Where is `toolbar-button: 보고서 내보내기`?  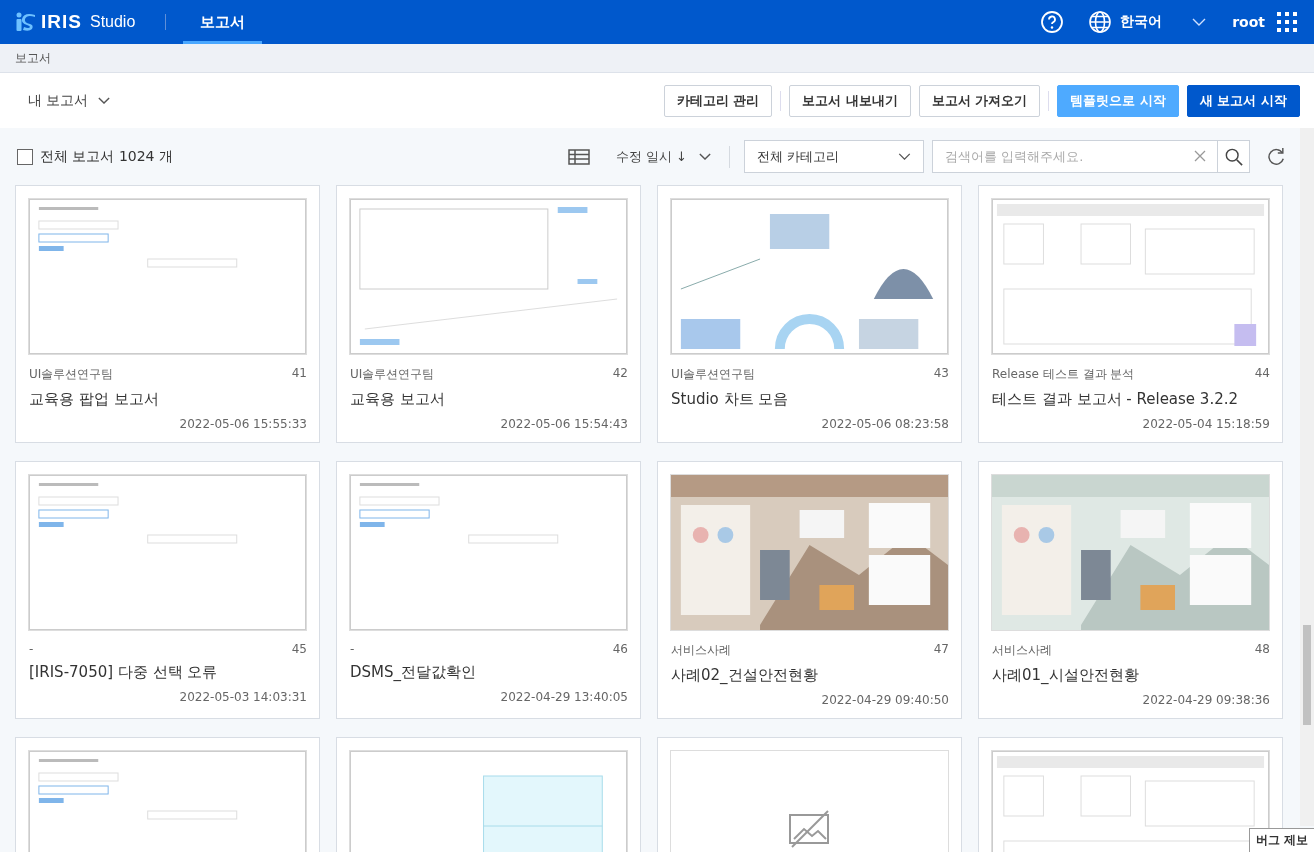 toolbar-button: 보고서 내보내기 is located at coordinates (850, 100).